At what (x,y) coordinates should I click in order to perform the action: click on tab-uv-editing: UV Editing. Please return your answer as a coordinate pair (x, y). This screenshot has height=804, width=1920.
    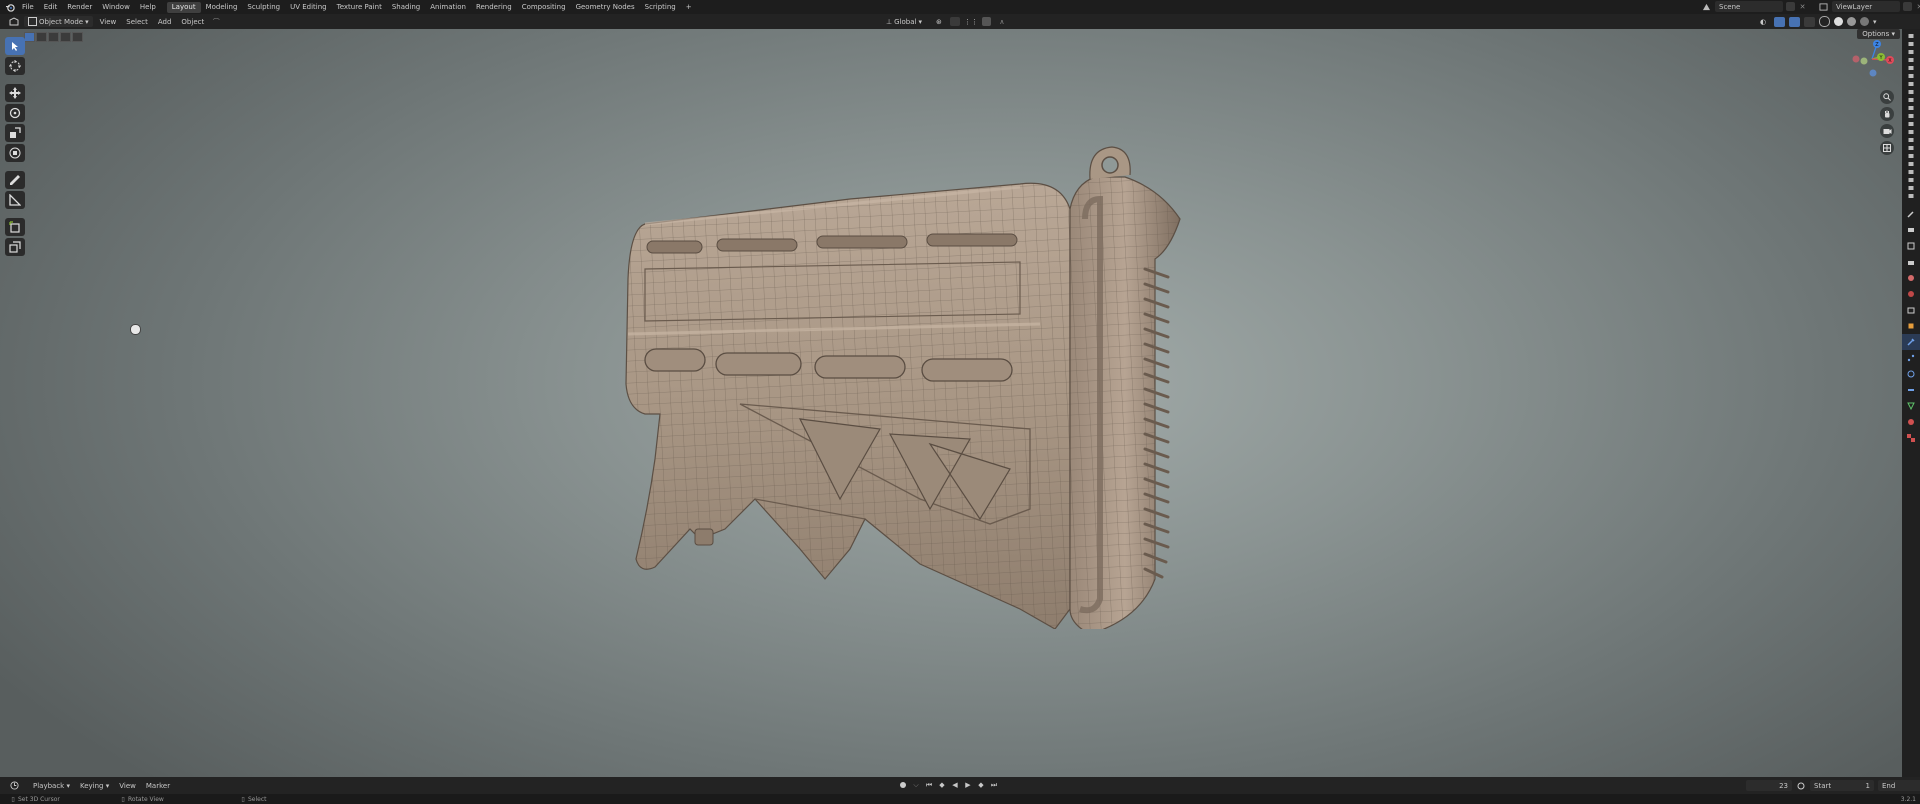
    Looking at the image, I should click on (308, 7).